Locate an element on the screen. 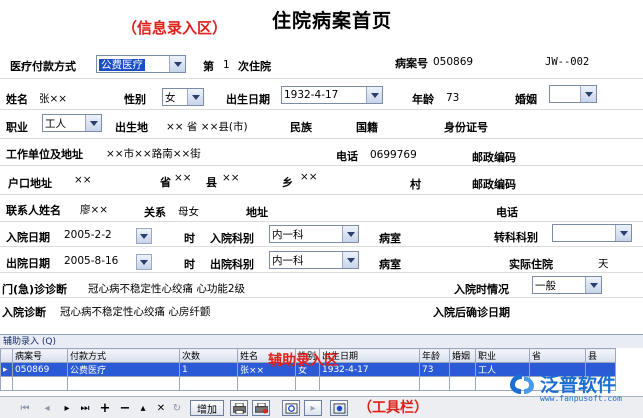 The height and width of the screenshot is (418, 643). aux-area-annotation: 辅助录入区 is located at coordinates (303, 361).